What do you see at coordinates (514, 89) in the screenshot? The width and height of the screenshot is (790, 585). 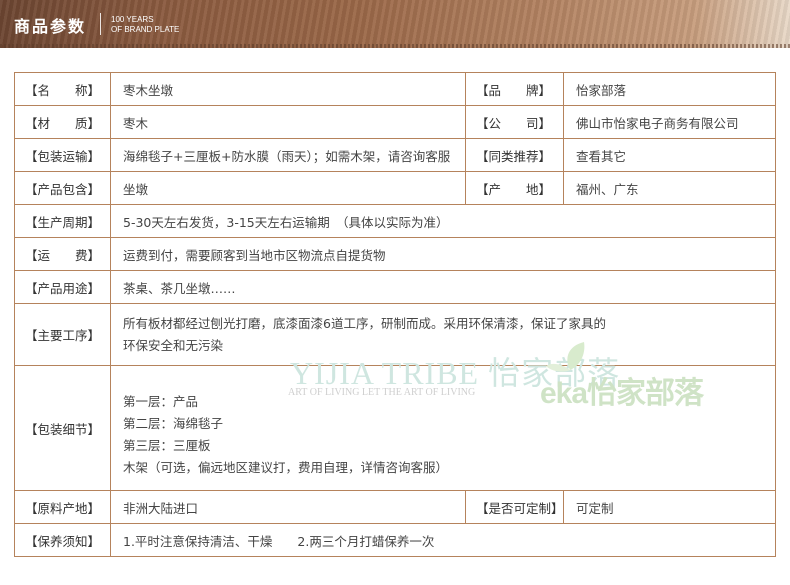 I see `label-brand: 【品 牌】` at bounding box center [514, 89].